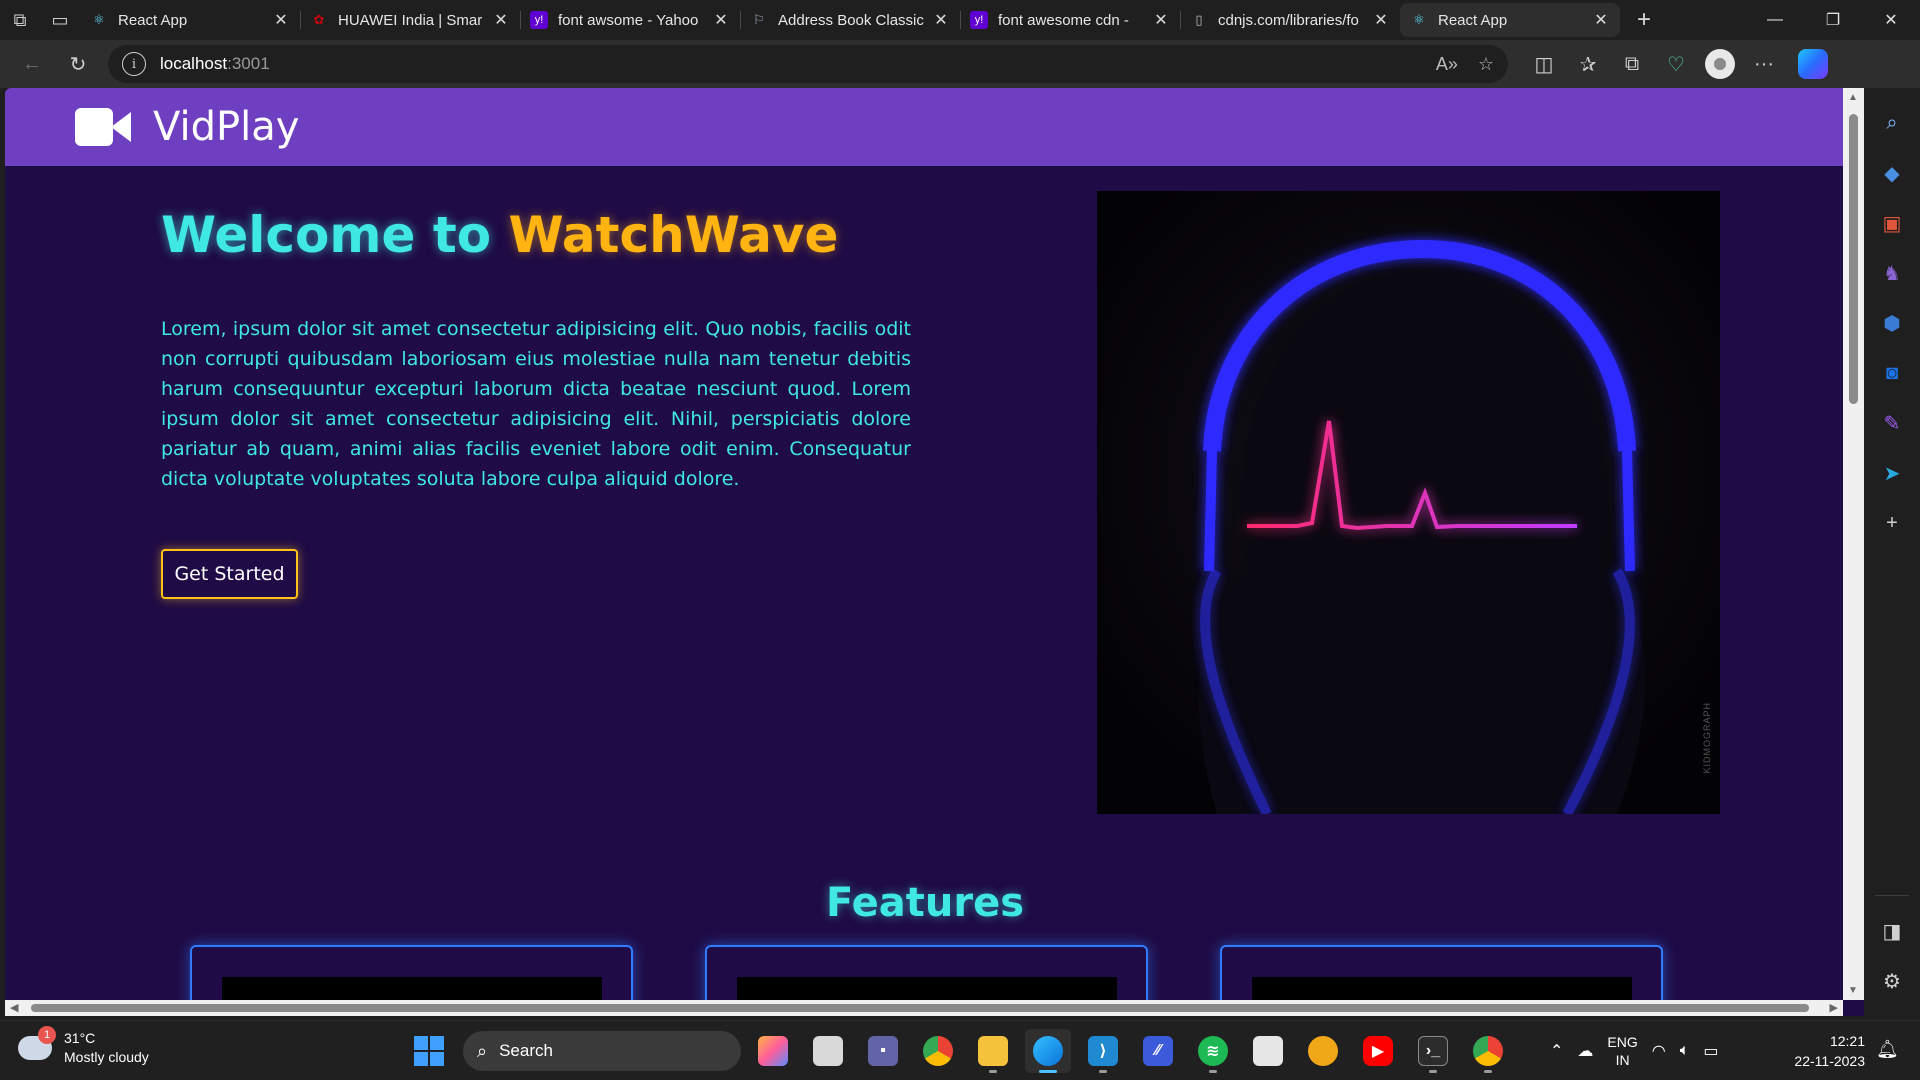  I want to click on scroll-right-arrow: ▶, so click(1834, 1007).